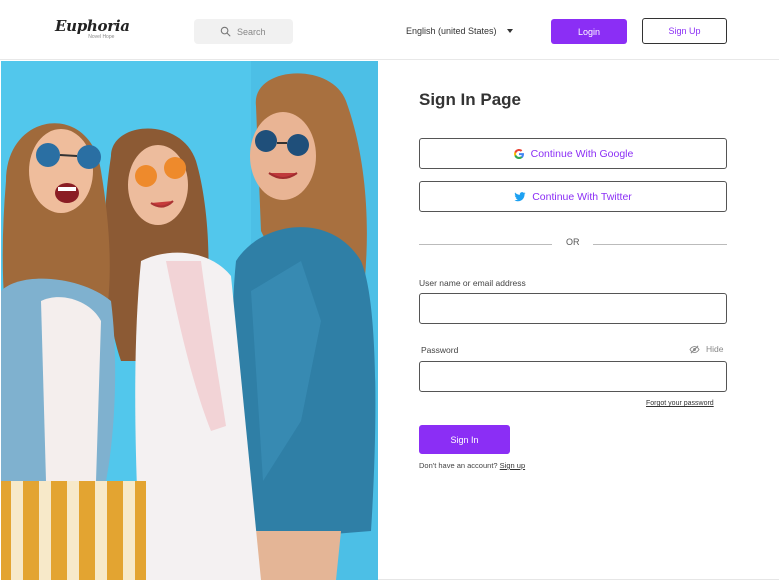 The image size is (779, 581). Describe the element at coordinates (715, 349) in the screenshot. I see `hide-label: Hide` at that location.